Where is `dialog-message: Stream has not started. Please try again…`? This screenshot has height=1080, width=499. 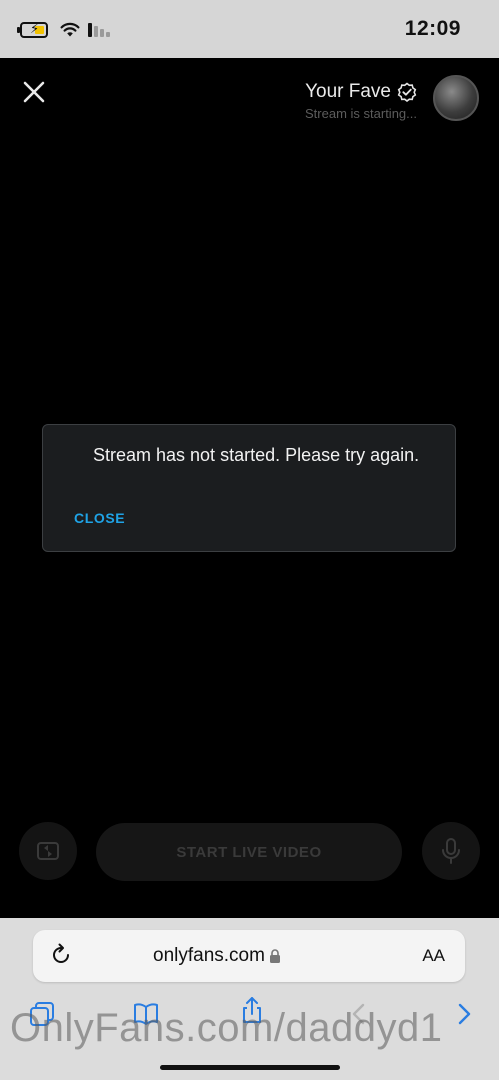
dialog-message: Stream has not started. Please try again… is located at coordinates (256, 455).